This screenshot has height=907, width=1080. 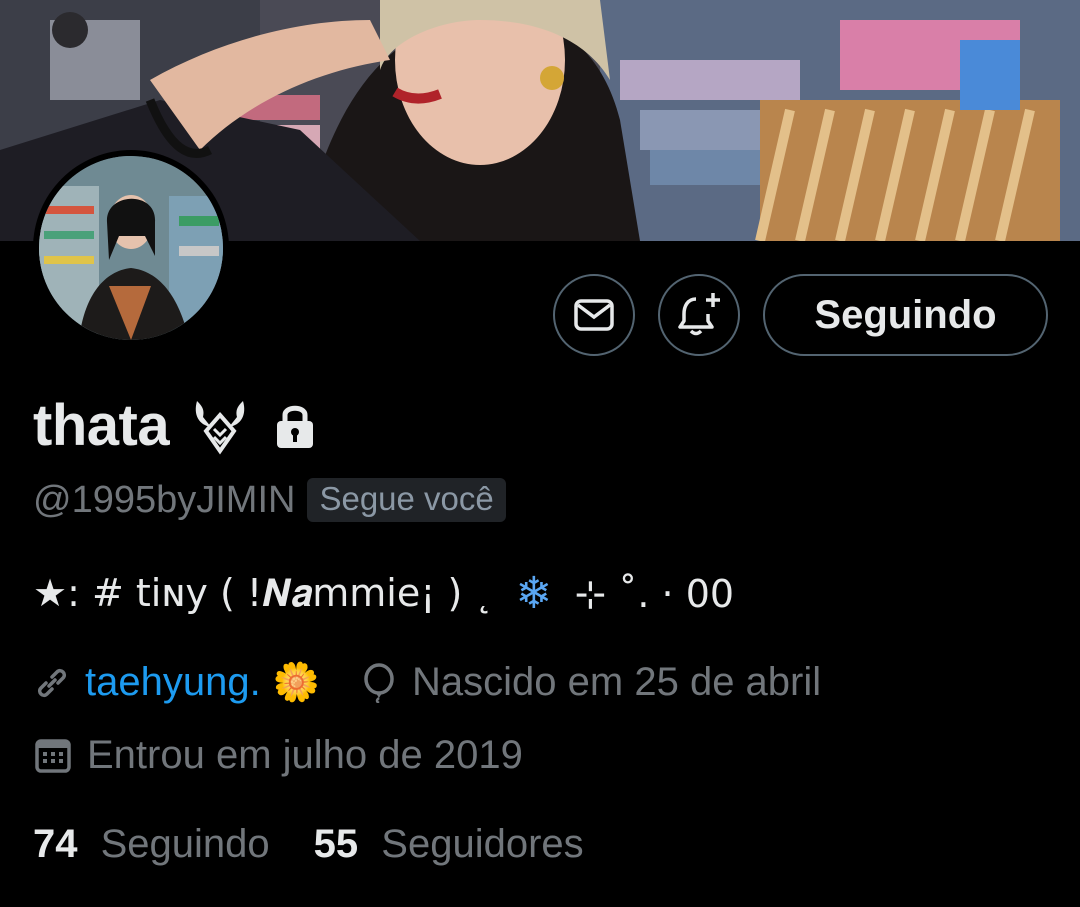 What do you see at coordinates (482, 844) in the screenshot?
I see `followers-label: Seguidores` at bounding box center [482, 844].